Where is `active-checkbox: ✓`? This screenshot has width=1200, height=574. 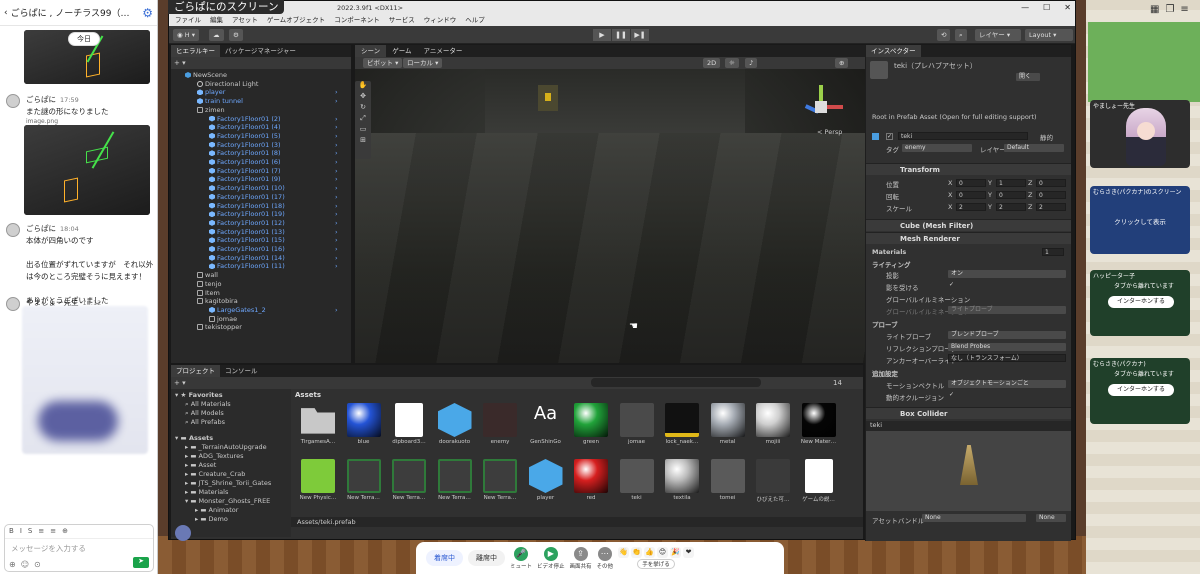
active-checkbox: ✓ is located at coordinates (889, 136).